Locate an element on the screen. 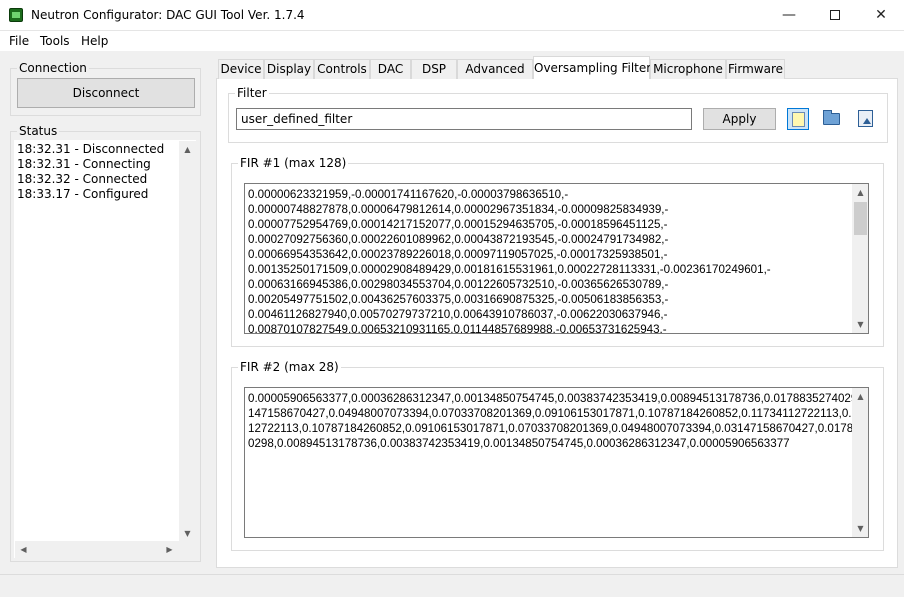 The height and width of the screenshot is (597, 904). fir1-scrollbar: ▲ ▼ is located at coordinates (860, 258).